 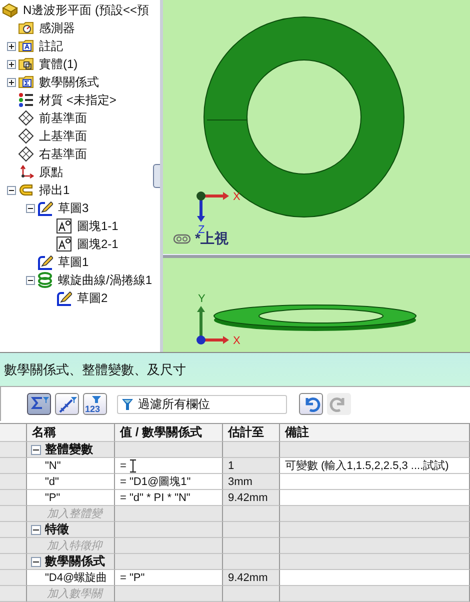 I want to click on solid-folder-icon, so click(x=26, y=64).